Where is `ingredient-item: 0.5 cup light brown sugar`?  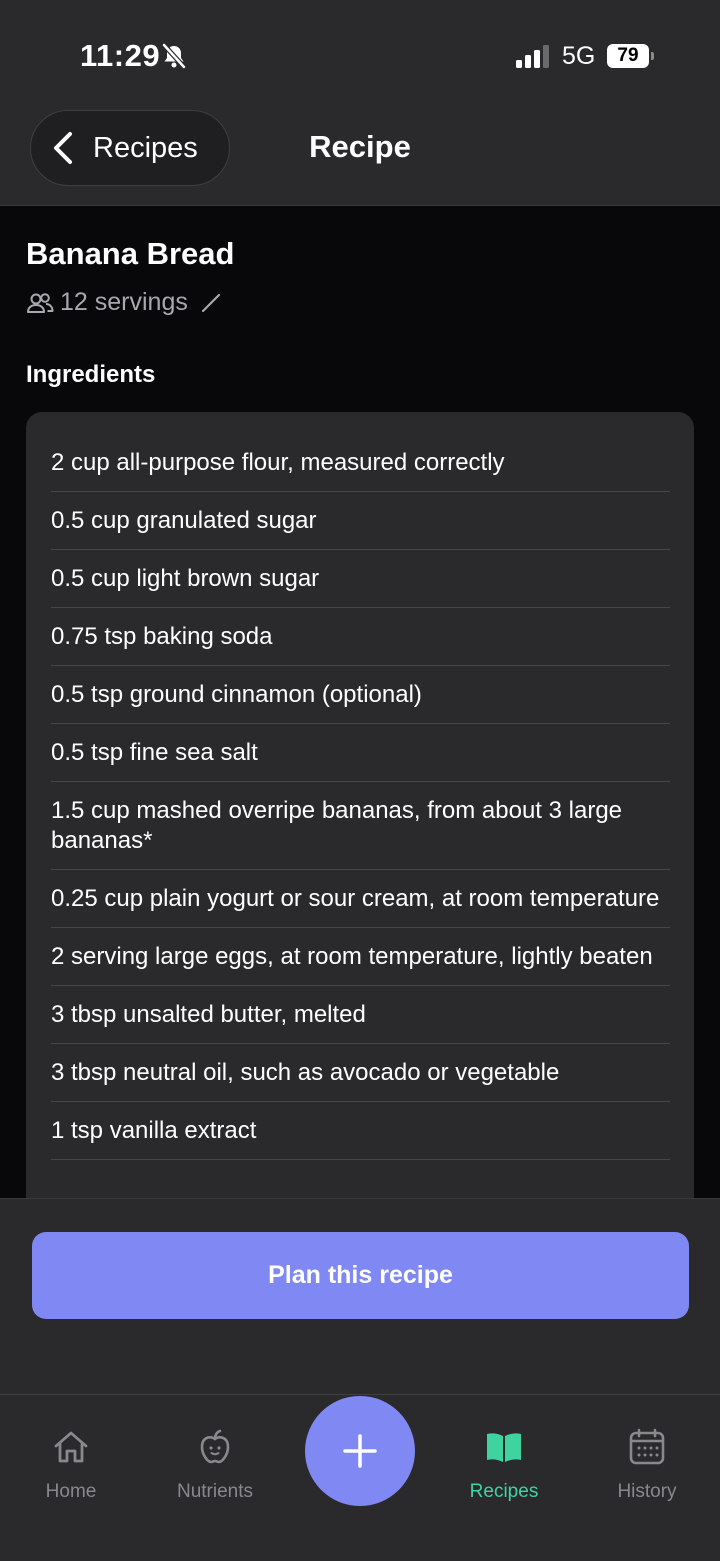 ingredient-item: 0.5 cup light brown sugar is located at coordinates (360, 579).